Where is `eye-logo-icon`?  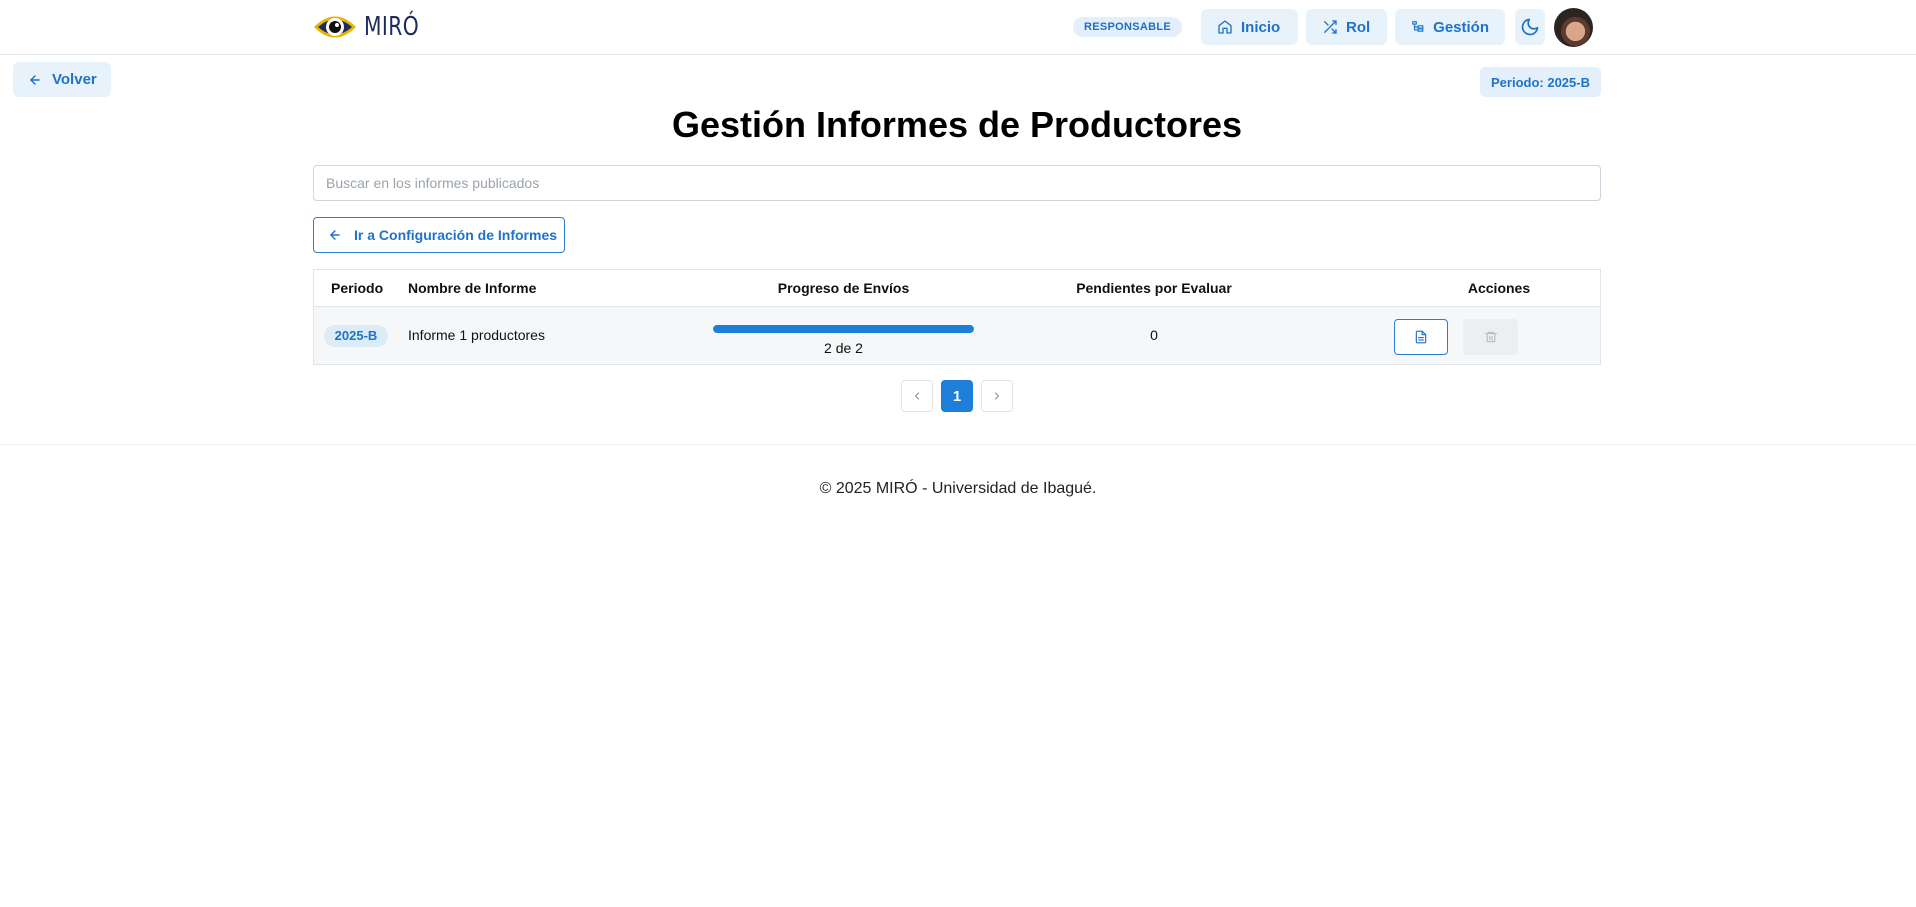 eye-logo-icon is located at coordinates (335, 27).